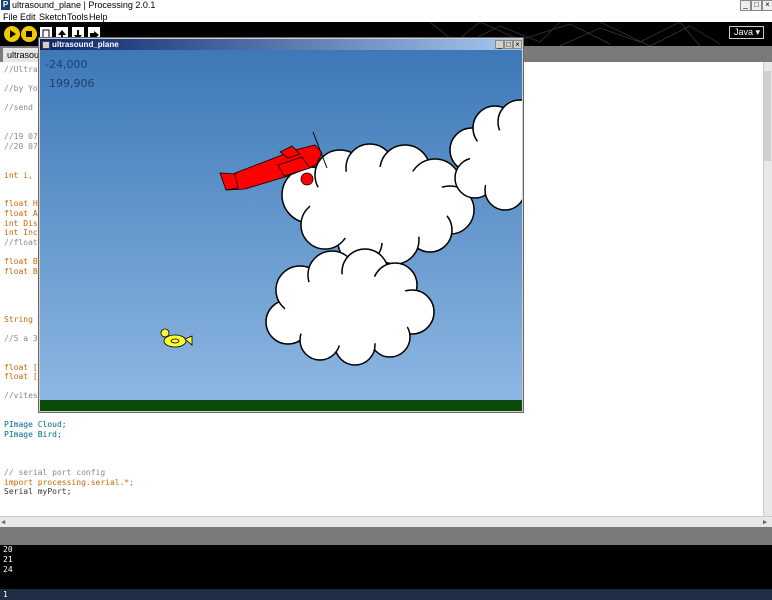  Describe the element at coordinates (22, 55) in the screenshot. I see `tab-ultrasound-plane: ultrasound_plane` at that location.